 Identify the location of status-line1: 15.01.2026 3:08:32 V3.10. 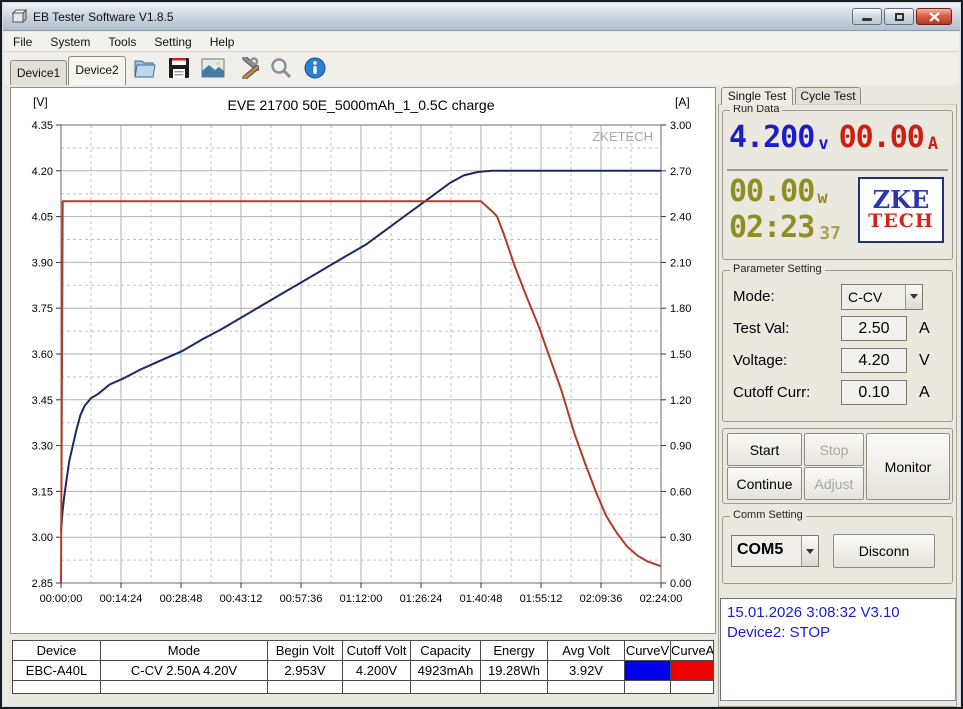
(813, 612).